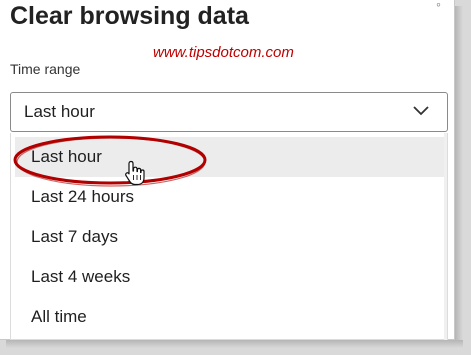  I want to click on chevron-down-icon, so click(421, 111).